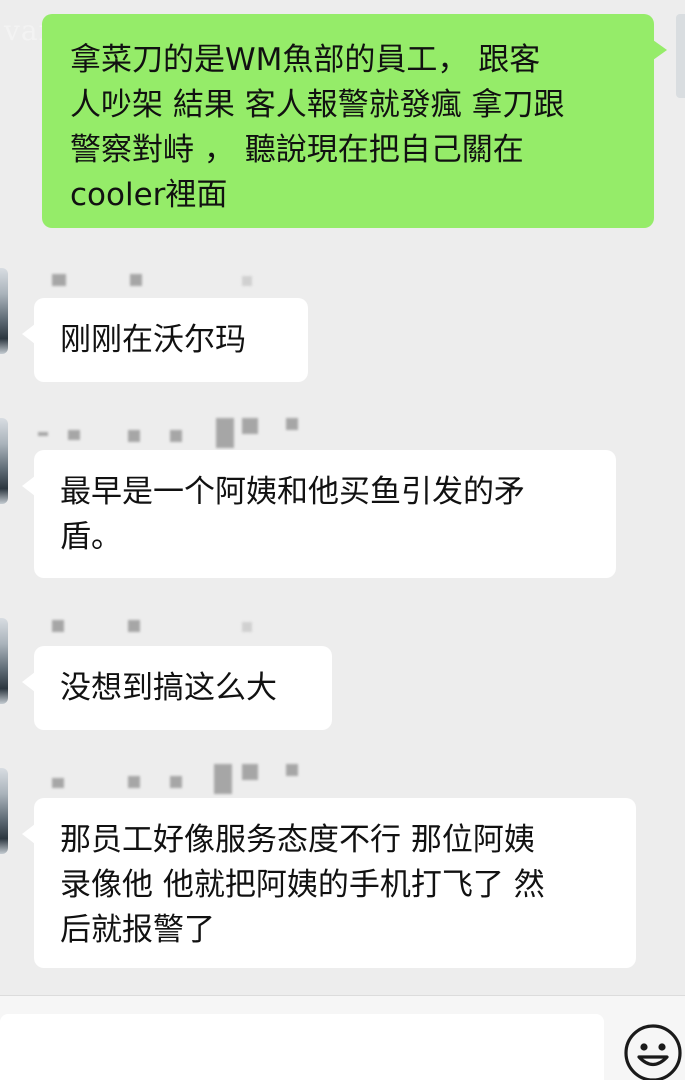  I want to click on message-text: 没想到搞这么大, so click(168, 688).